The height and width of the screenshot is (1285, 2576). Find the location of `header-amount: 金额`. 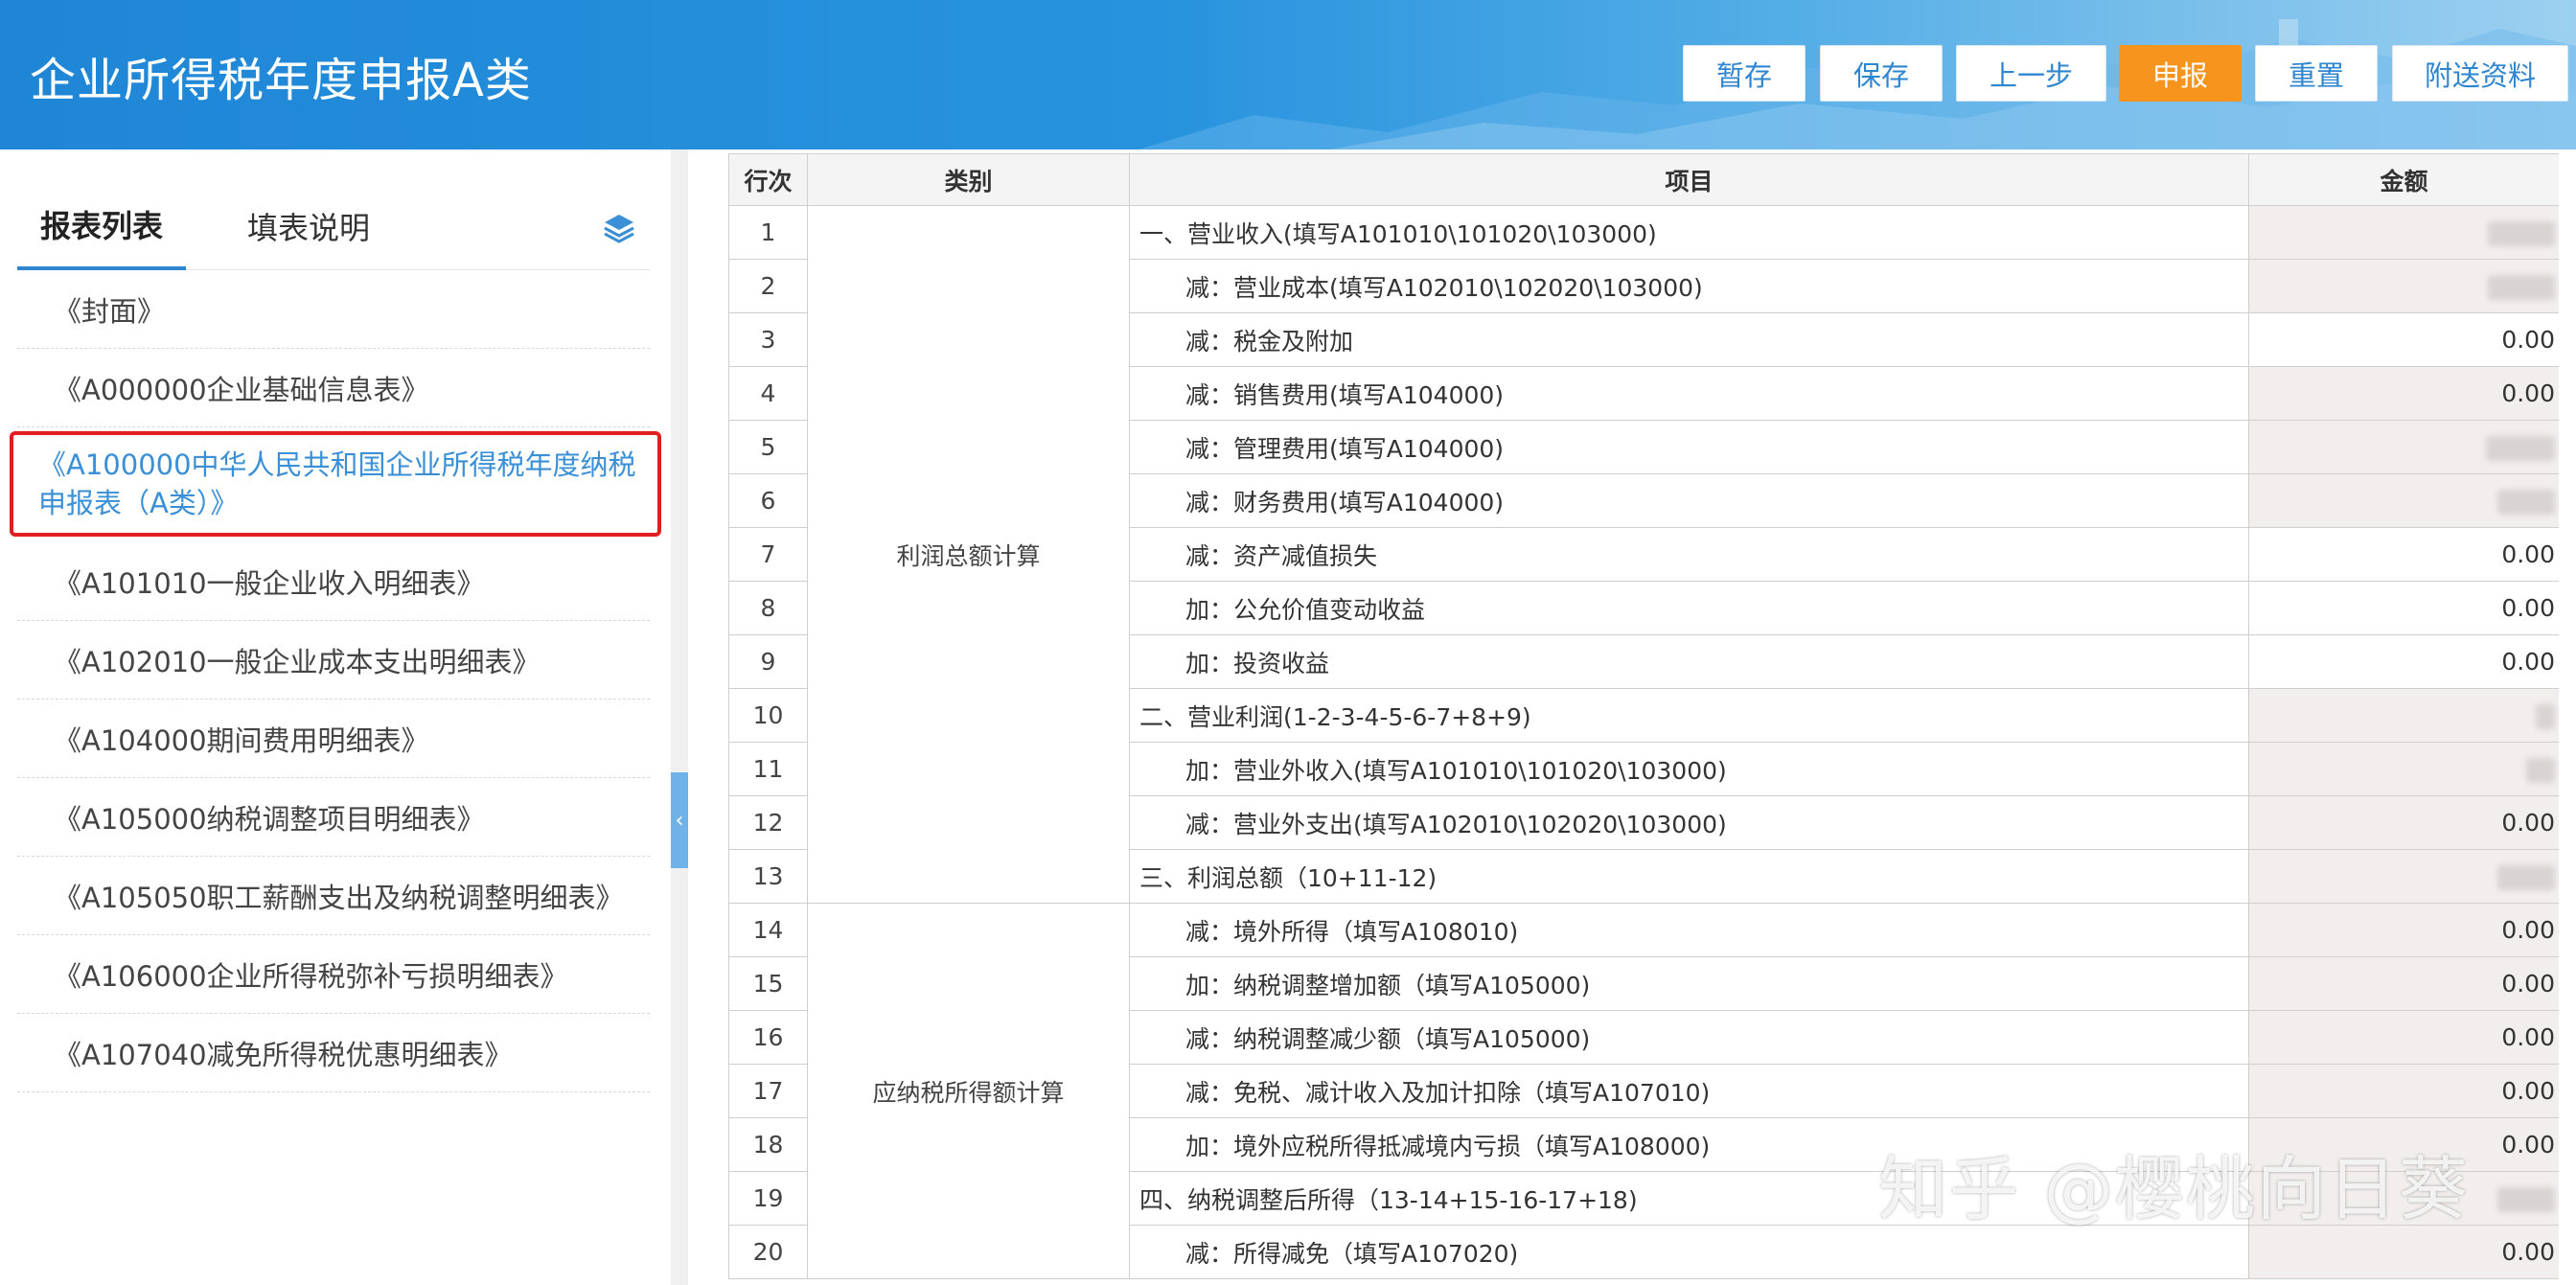

header-amount: 金额 is located at coordinates (2403, 179).